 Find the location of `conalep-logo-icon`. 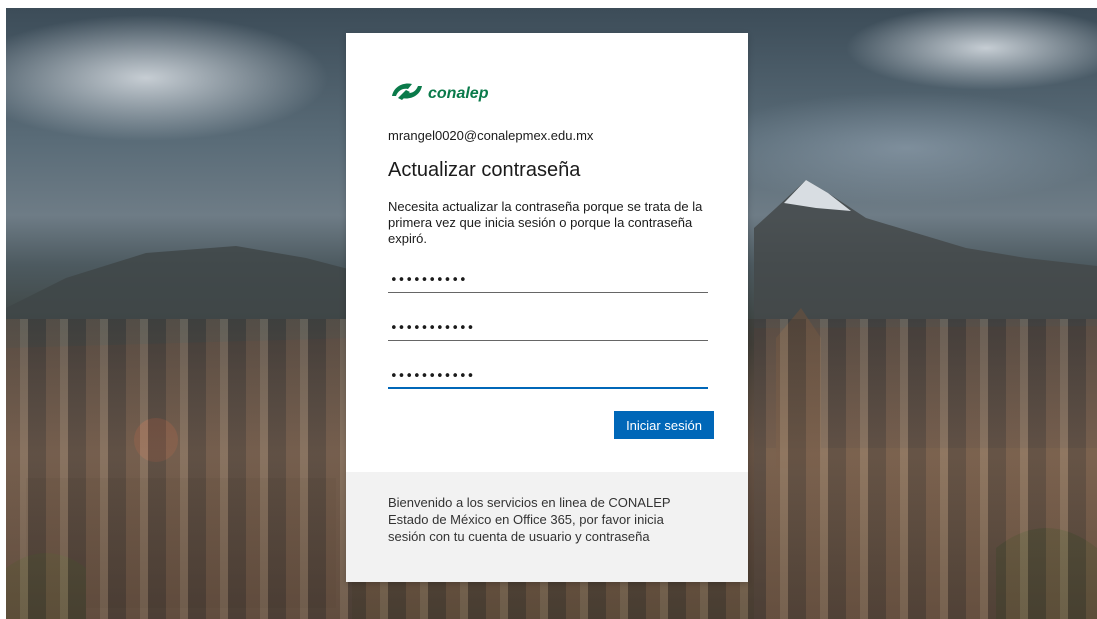

conalep-logo-icon is located at coordinates (407, 91).